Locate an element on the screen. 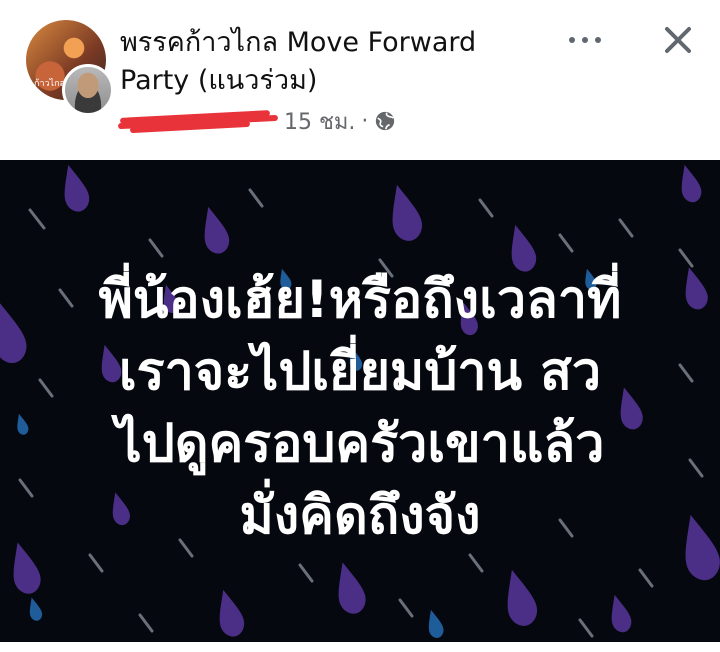 The image size is (720, 652). page-name-line-1: พรรคก้าวไกล Move Forward is located at coordinates (340, 43).